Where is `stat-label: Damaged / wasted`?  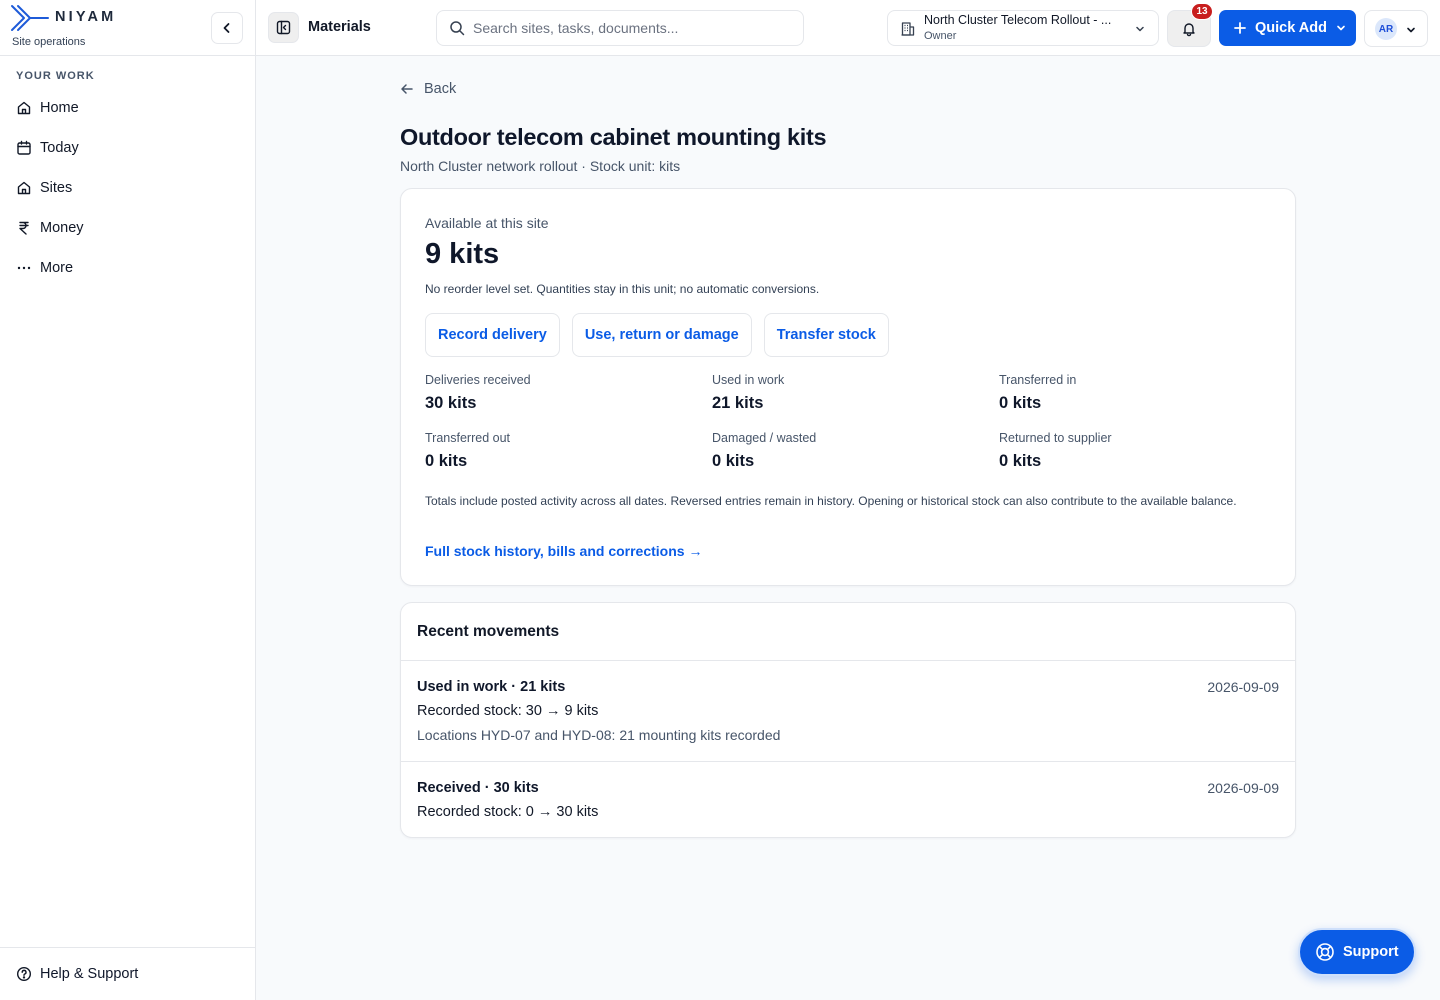 stat-label: Damaged / wasted is located at coordinates (764, 438).